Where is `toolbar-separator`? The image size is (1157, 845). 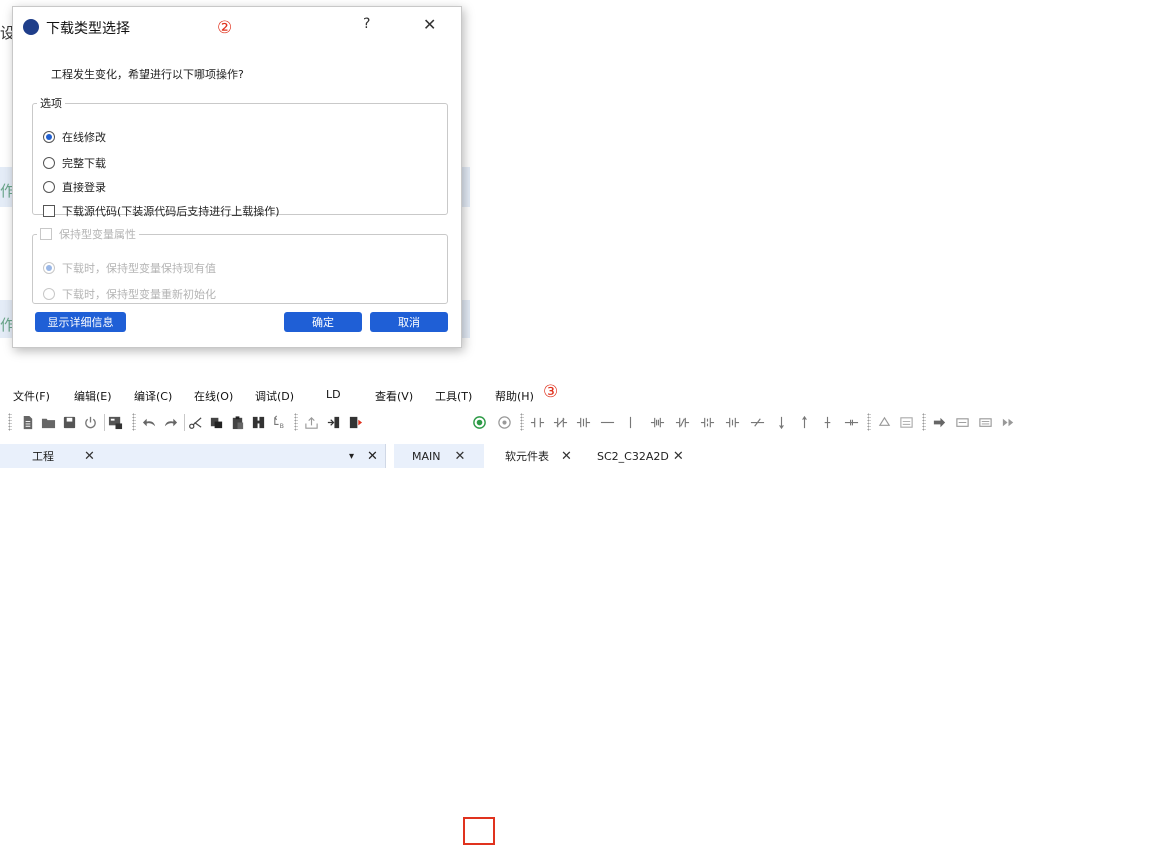 toolbar-separator is located at coordinates (184, 422).